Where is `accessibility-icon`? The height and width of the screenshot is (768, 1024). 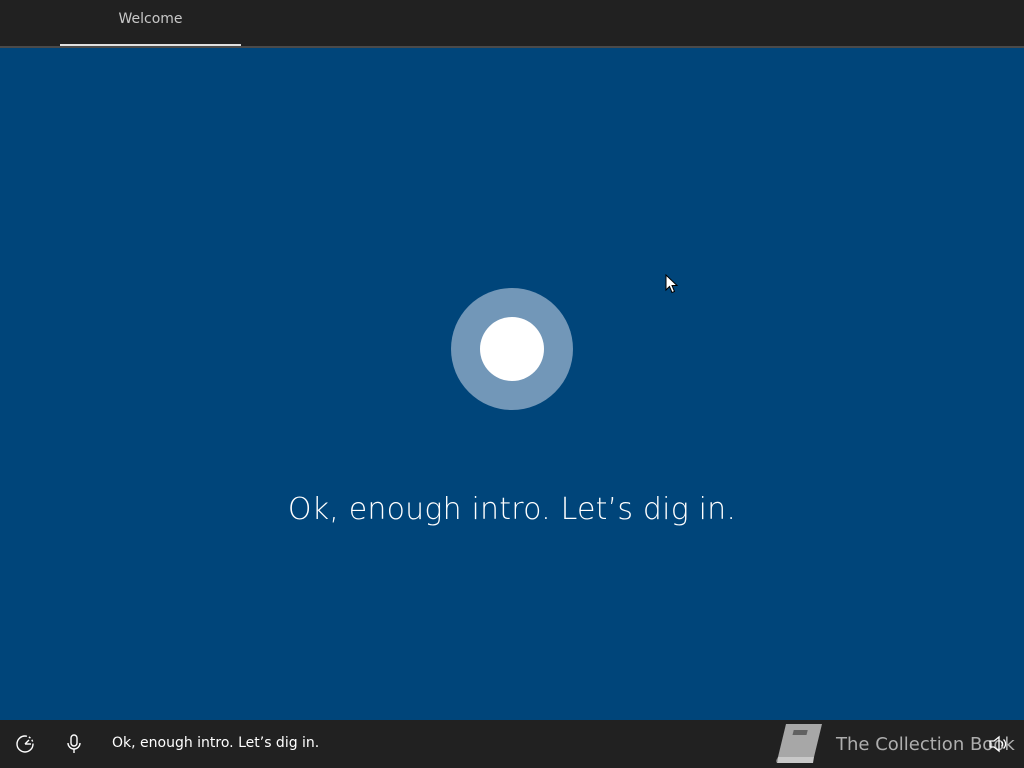
accessibility-icon is located at coordinates (25, 744).